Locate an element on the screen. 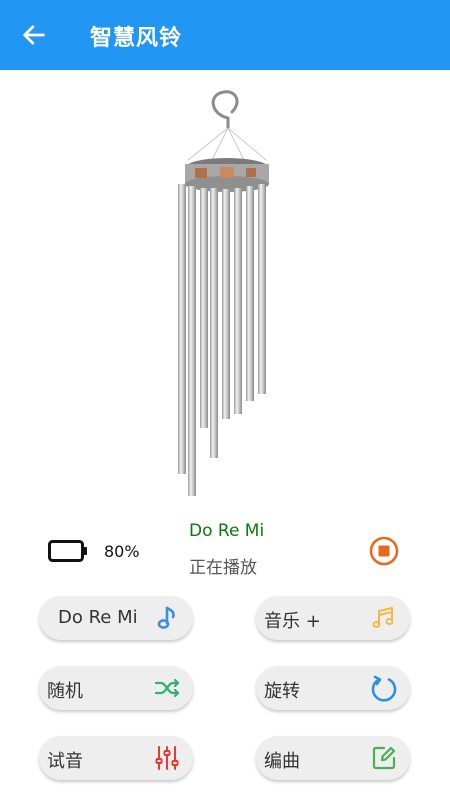  test-sound-button: 试音 is located at coordinates (116, 758).